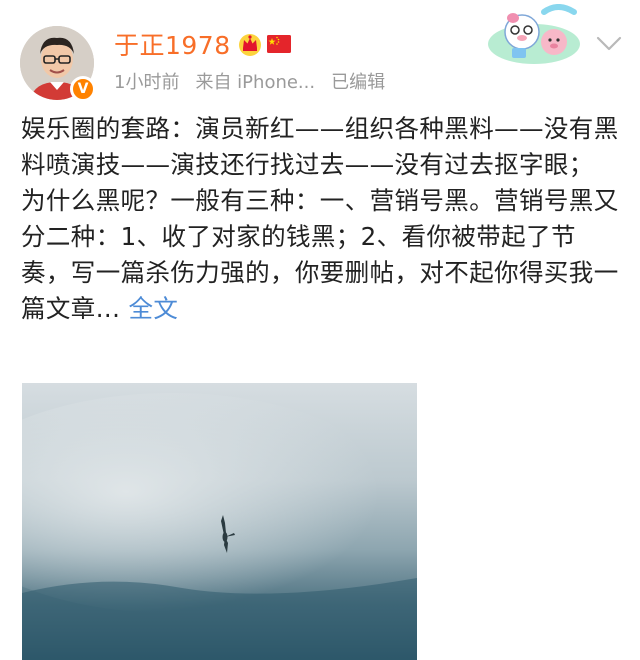 The height and width of the screenshot is (660, 640). What do you see at coordinates (58, 64) in the screenshot?
I see `avatar: V` at bounding box center [58, 64].